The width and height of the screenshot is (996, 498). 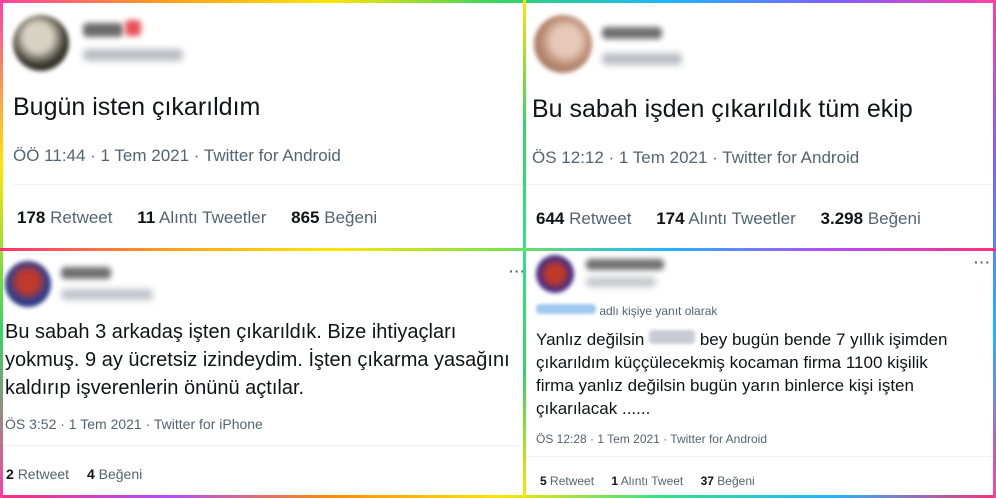 What do you see at coordinates (728, 481) in the screenshot?
I see `like-count: 37 Beğeni` at bounding box center [728, 481].